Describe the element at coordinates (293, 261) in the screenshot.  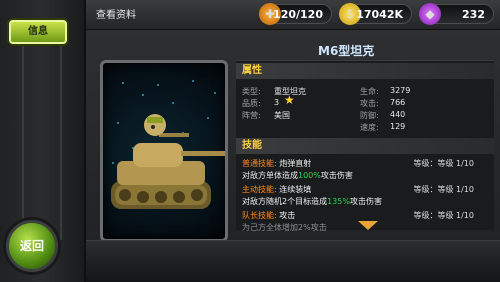
I see `bottom-strip` at that location.